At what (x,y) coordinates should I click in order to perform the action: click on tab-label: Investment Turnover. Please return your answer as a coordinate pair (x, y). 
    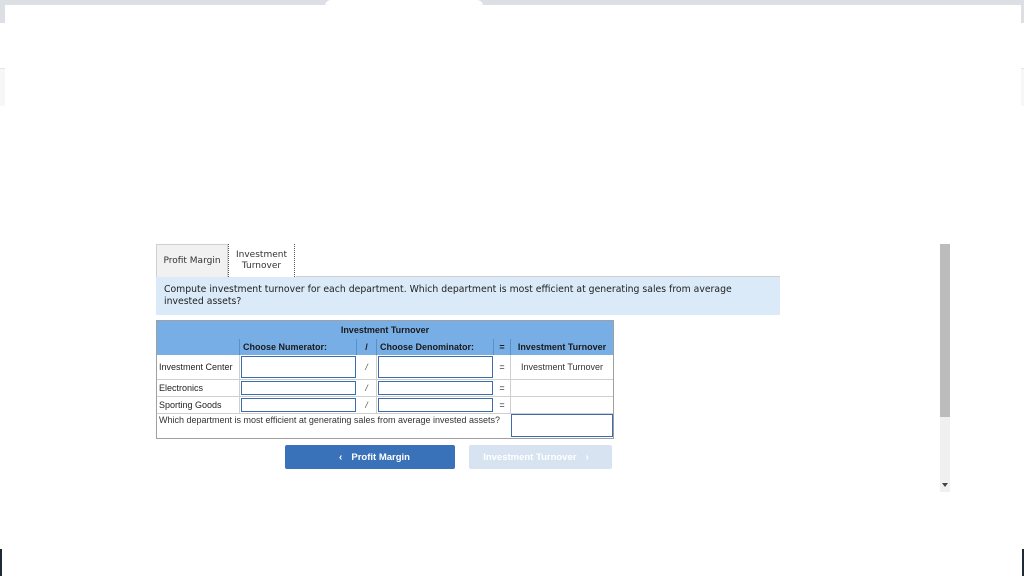
    Looking at the image, I should click on (261, 260).